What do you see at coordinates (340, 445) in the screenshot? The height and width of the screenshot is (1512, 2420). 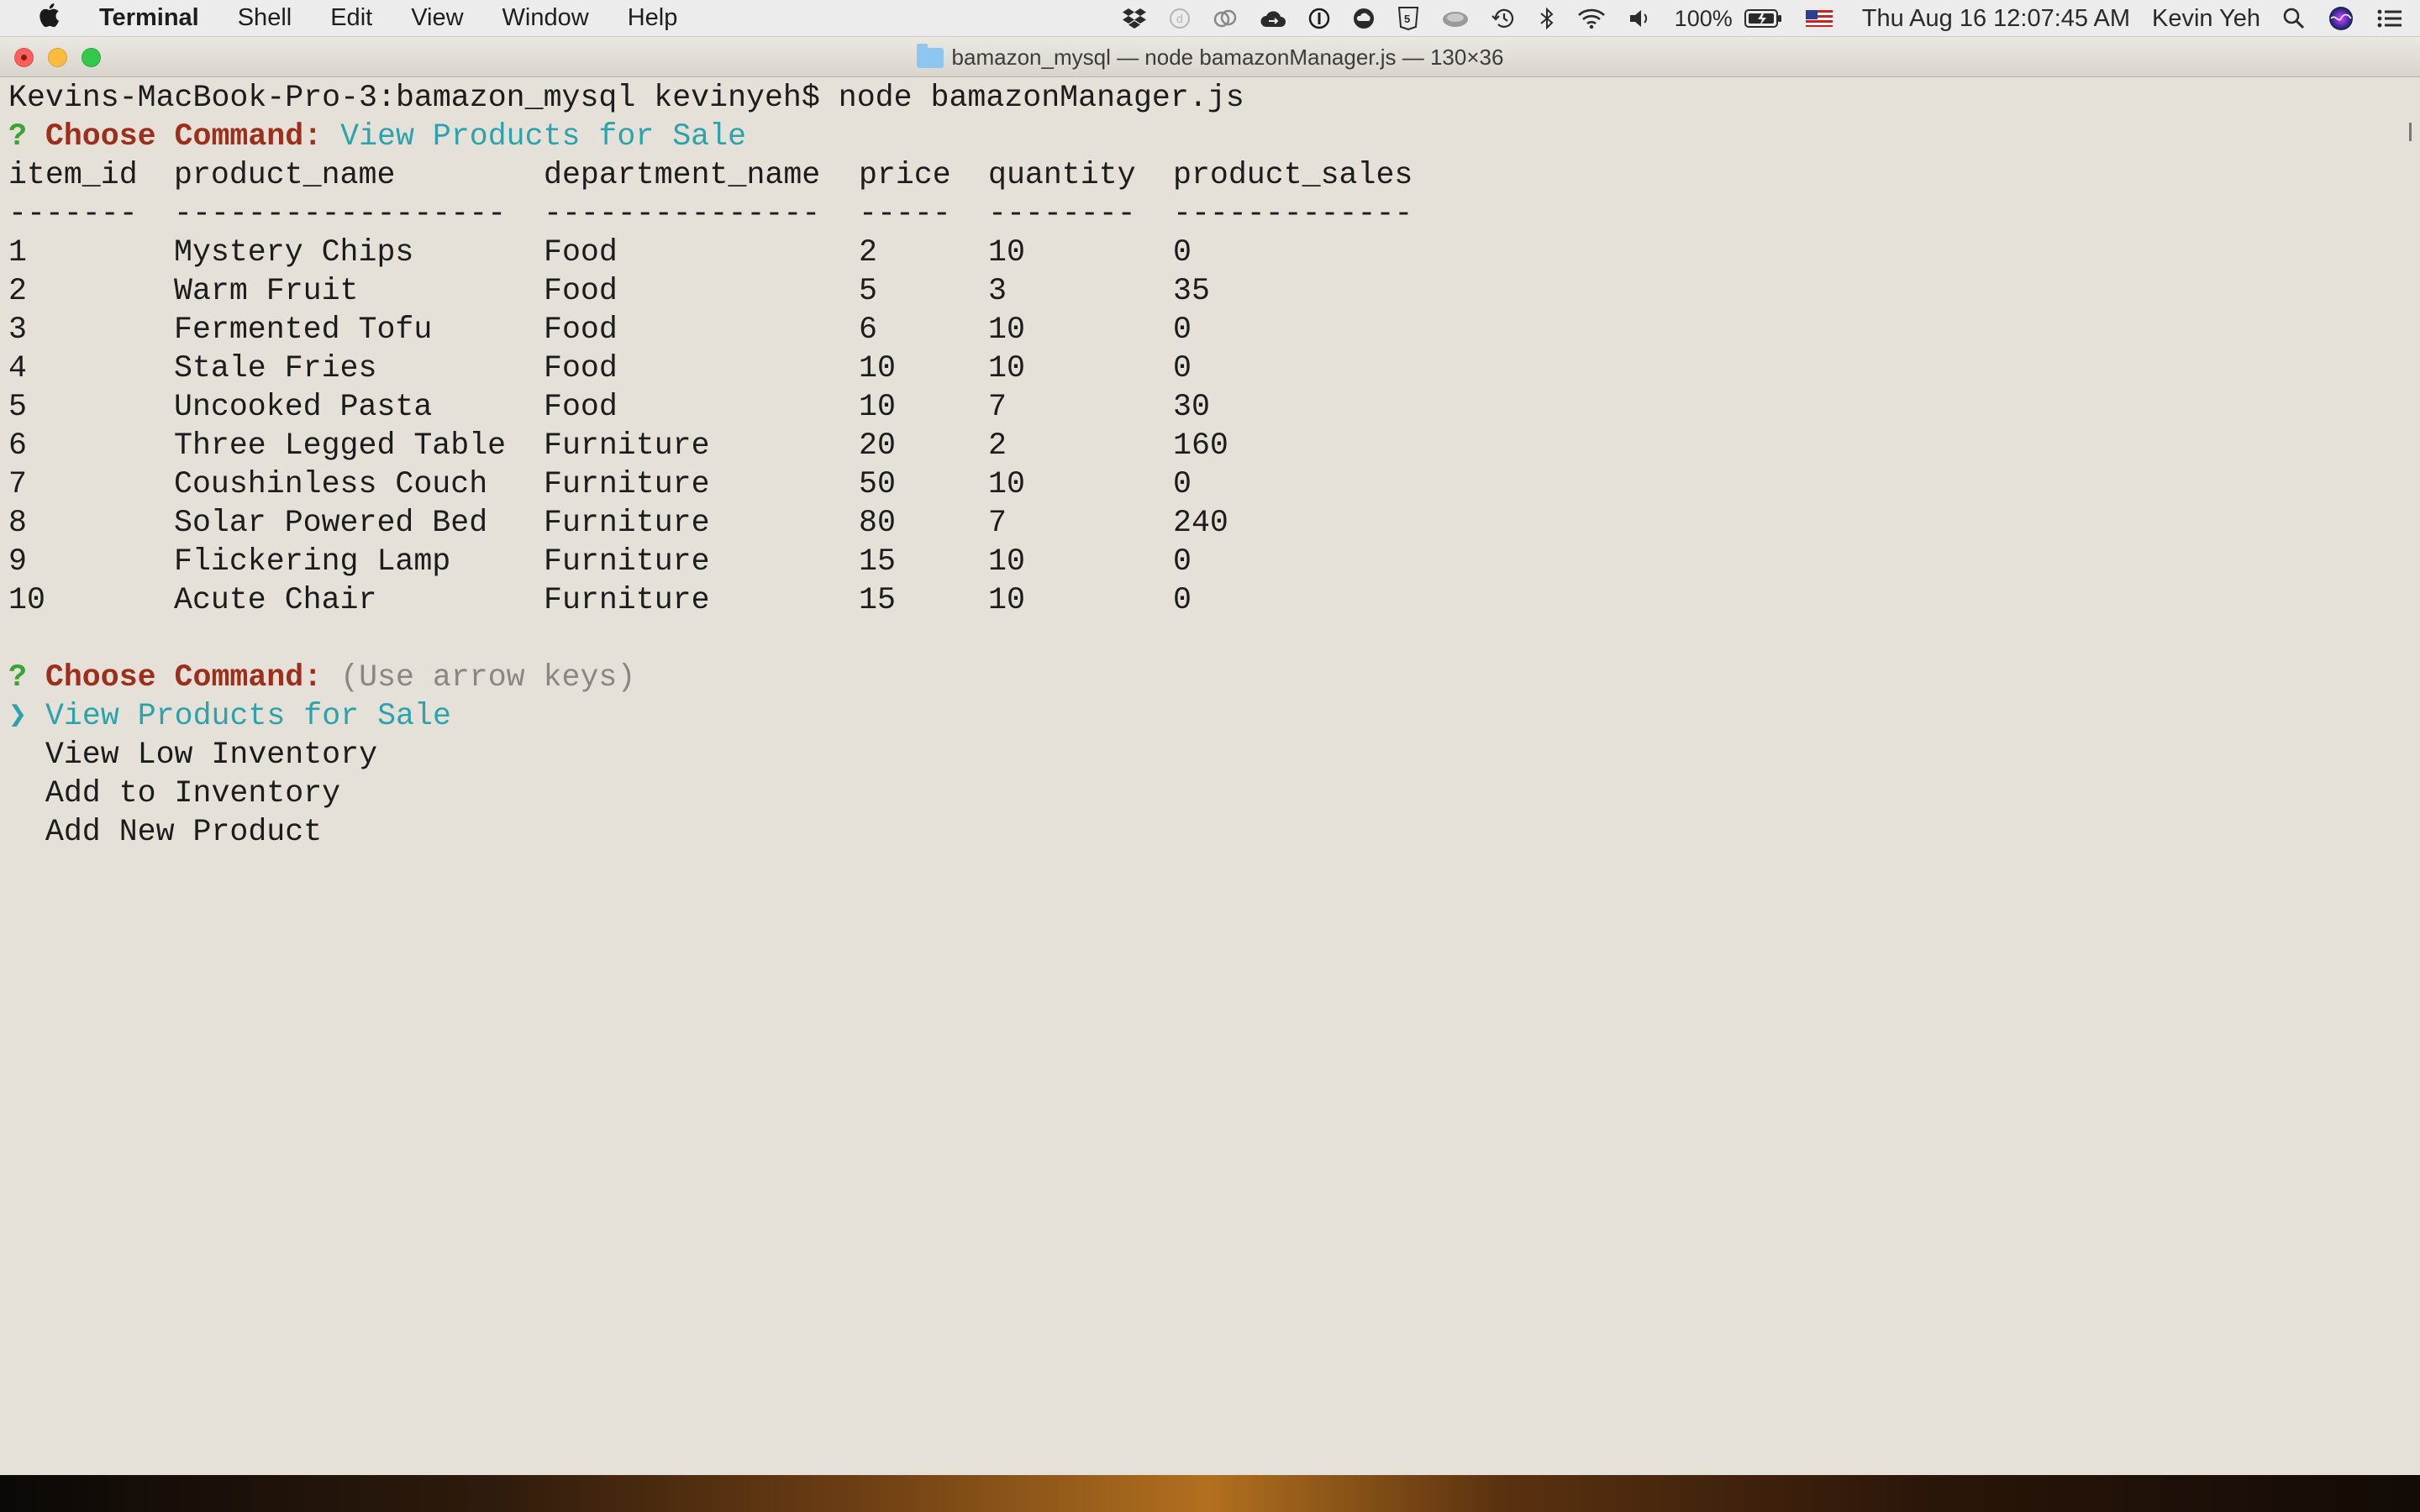 I see `cell-product-name: Three Legged Table` at bounding box center [340, 445].